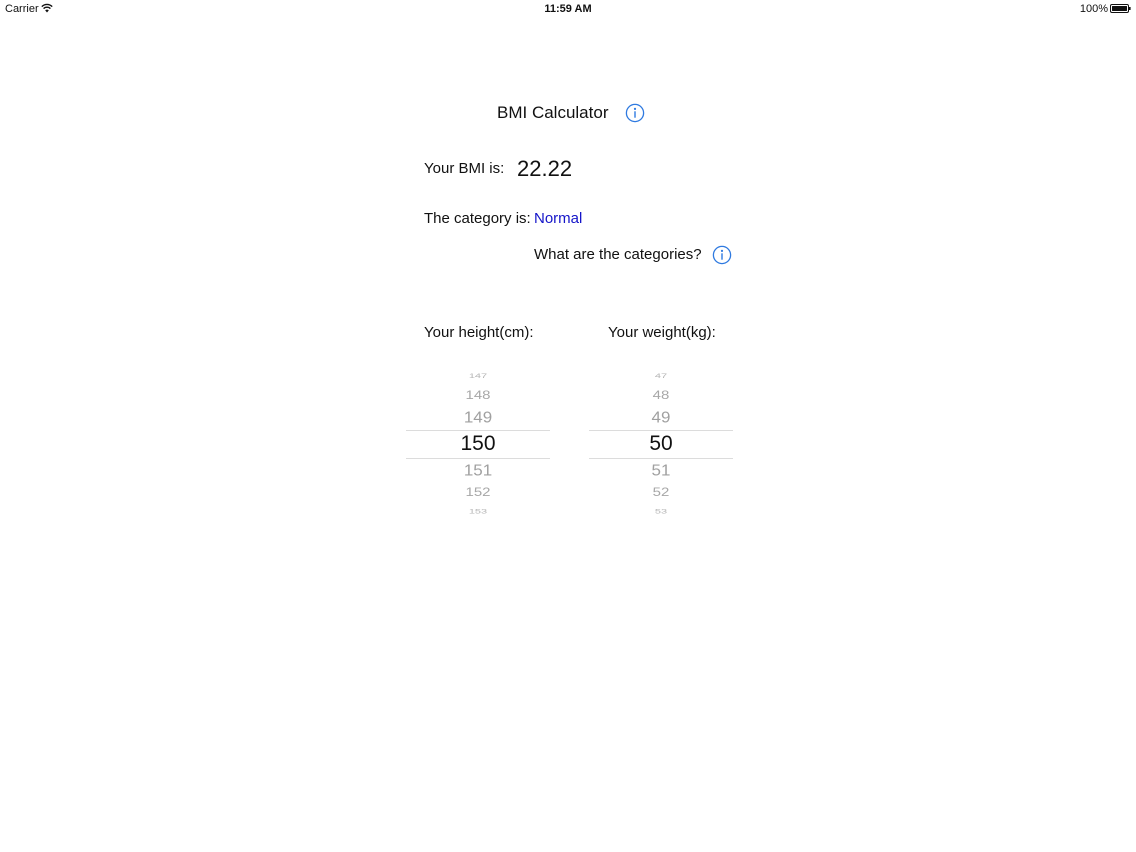 The height and width of the screenshot is (852, 1136). Describe the element at coordinates (618, 254) in the screenshot. I see `categories-question: What are the categories?` at that location.